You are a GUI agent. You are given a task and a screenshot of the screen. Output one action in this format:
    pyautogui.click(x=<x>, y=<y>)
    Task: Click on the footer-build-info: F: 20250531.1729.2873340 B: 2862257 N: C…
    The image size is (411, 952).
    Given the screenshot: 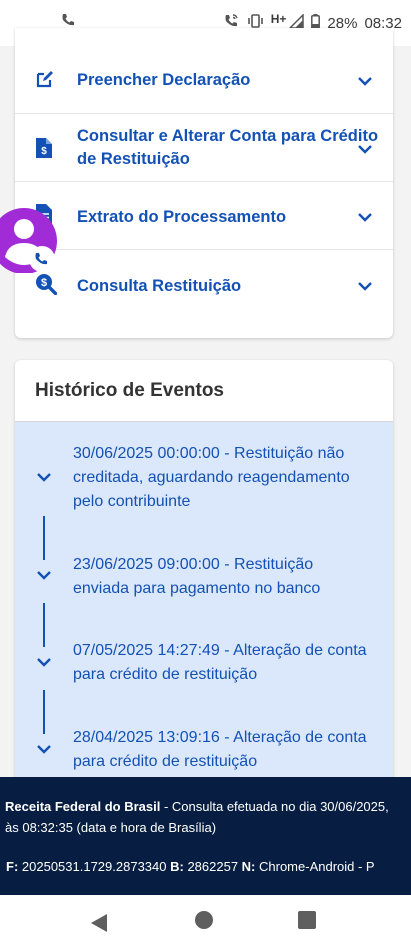 What is the action you would take?
    pyautogui.click(x=208, y=866)
    